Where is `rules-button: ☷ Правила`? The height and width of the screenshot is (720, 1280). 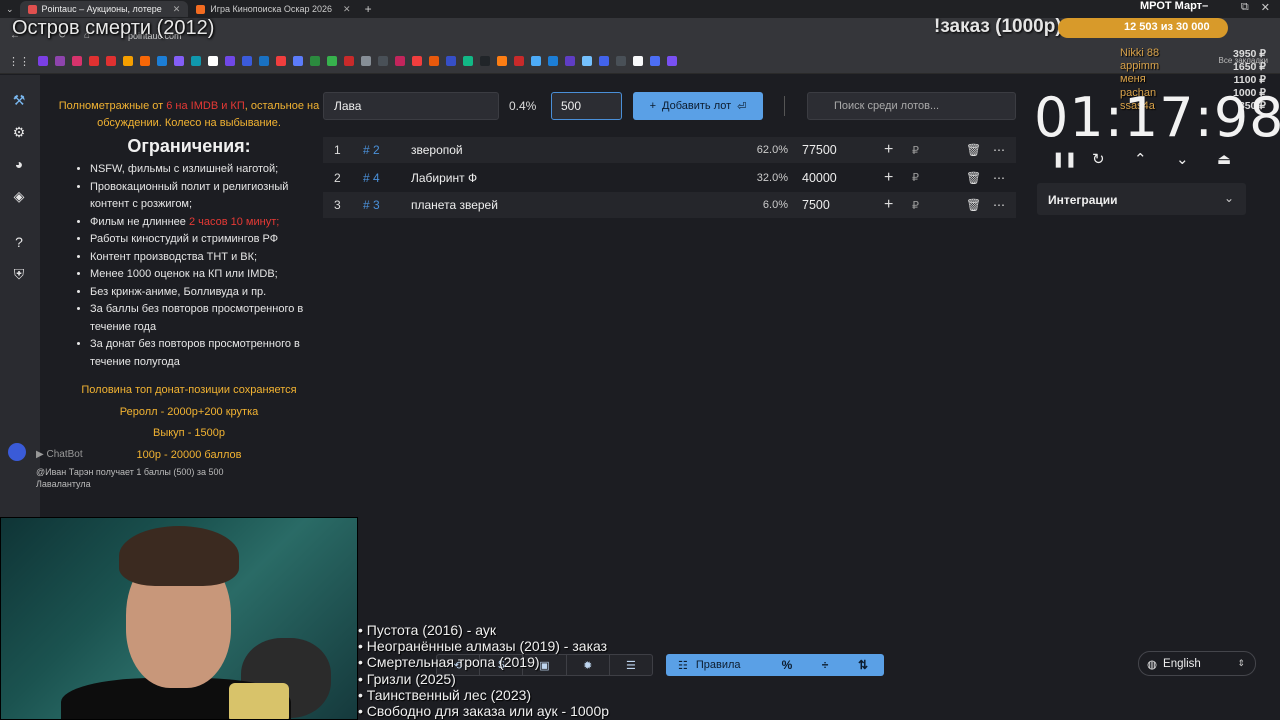 rules-button: ☷ Правила is located at coordinates (717, 665).